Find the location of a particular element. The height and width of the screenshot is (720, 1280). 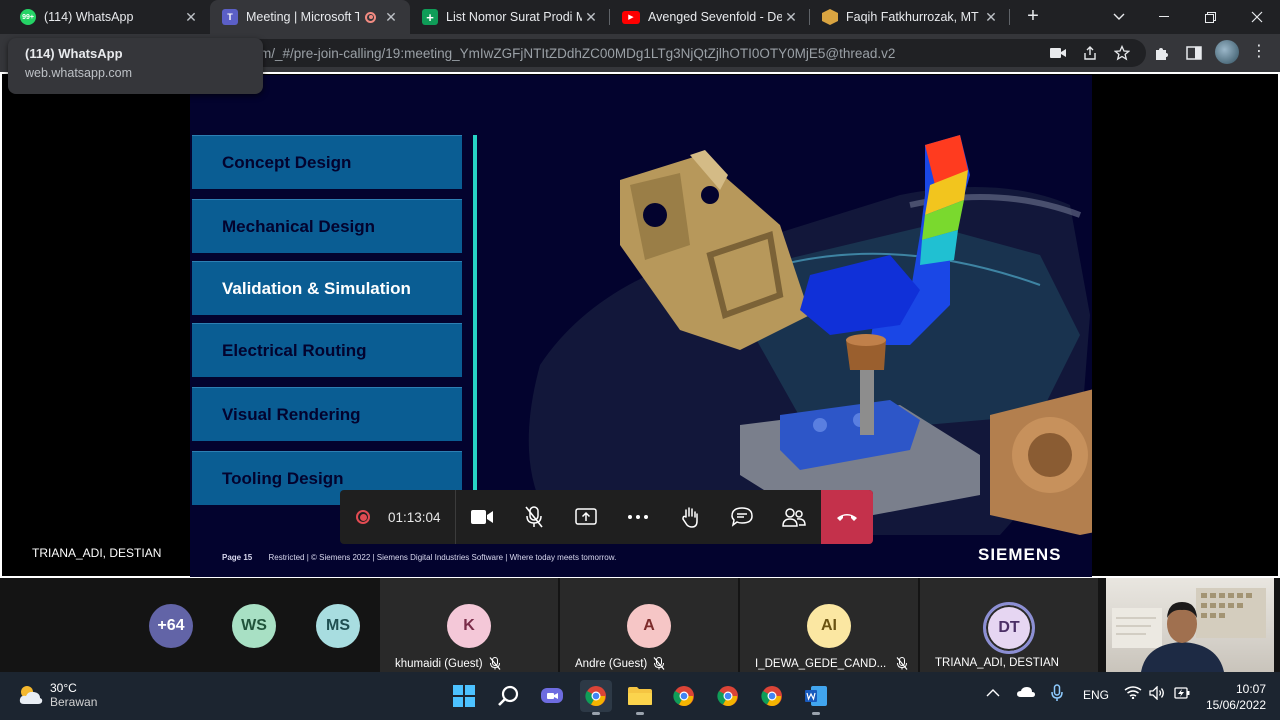

input-language: ENG is located at coordinates (1096, 695).